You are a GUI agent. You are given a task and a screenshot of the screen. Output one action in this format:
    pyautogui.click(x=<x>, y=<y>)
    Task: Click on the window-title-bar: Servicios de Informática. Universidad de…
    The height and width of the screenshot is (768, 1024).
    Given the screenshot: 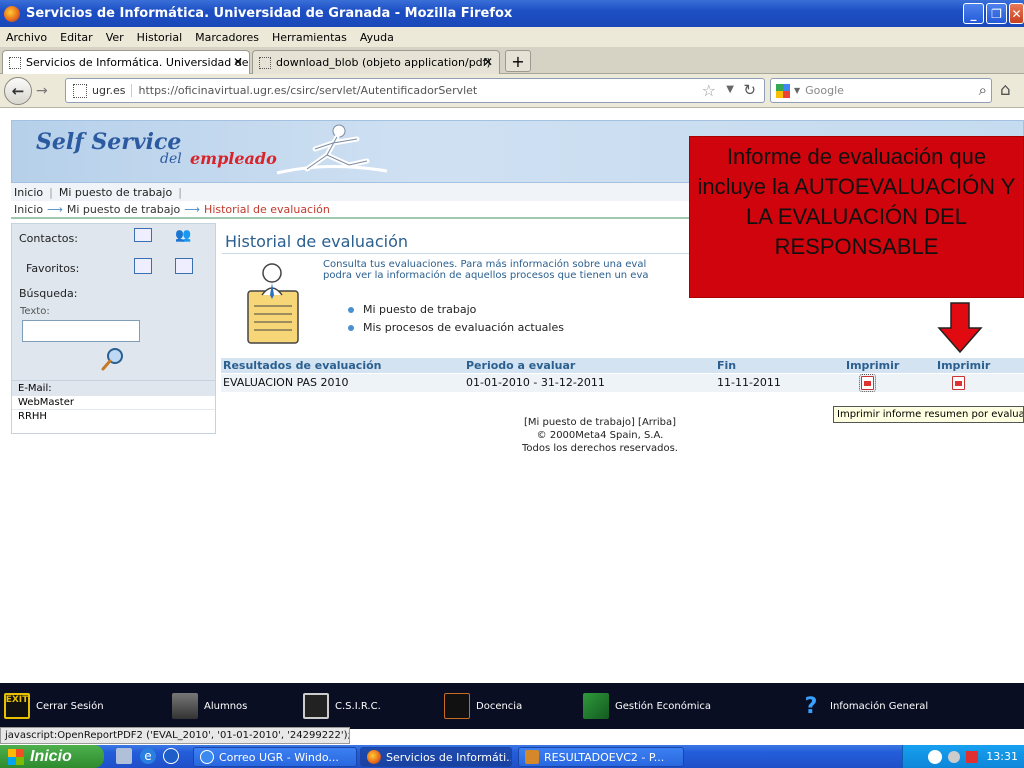 What is the action you would take?
    pyautogui.click(x=512, y=13)
    